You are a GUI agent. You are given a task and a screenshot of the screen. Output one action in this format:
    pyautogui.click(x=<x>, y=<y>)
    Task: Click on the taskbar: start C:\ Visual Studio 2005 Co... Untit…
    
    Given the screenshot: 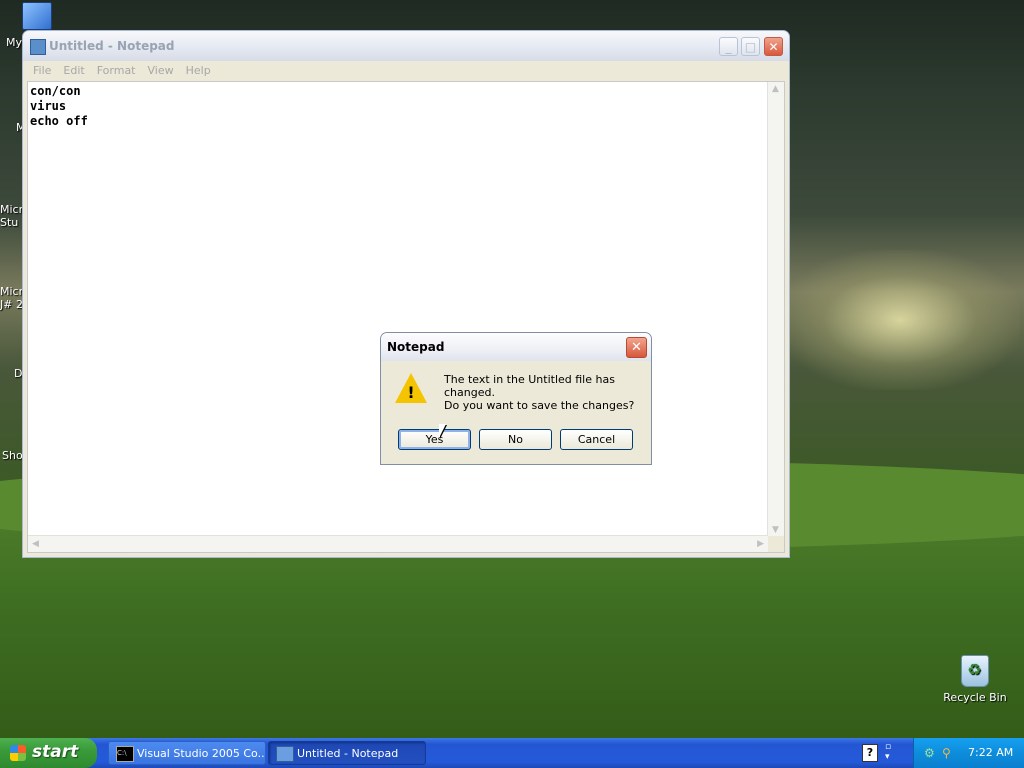 What is the action you would take?
    pyautogui.click(x=512, y=753)
    